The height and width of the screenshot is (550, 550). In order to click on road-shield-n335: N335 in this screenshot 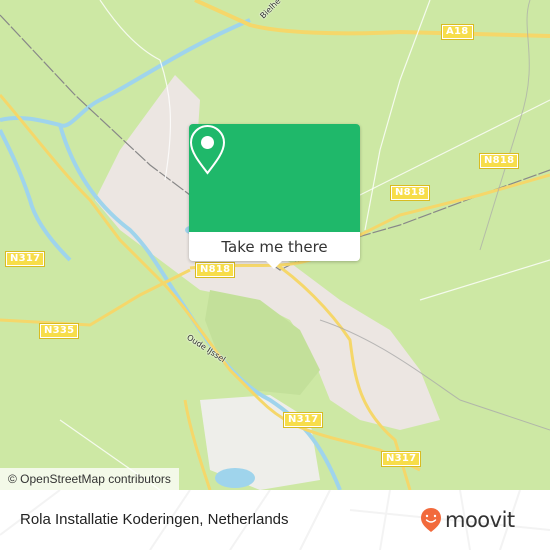, I will do `click(59, 331)`.